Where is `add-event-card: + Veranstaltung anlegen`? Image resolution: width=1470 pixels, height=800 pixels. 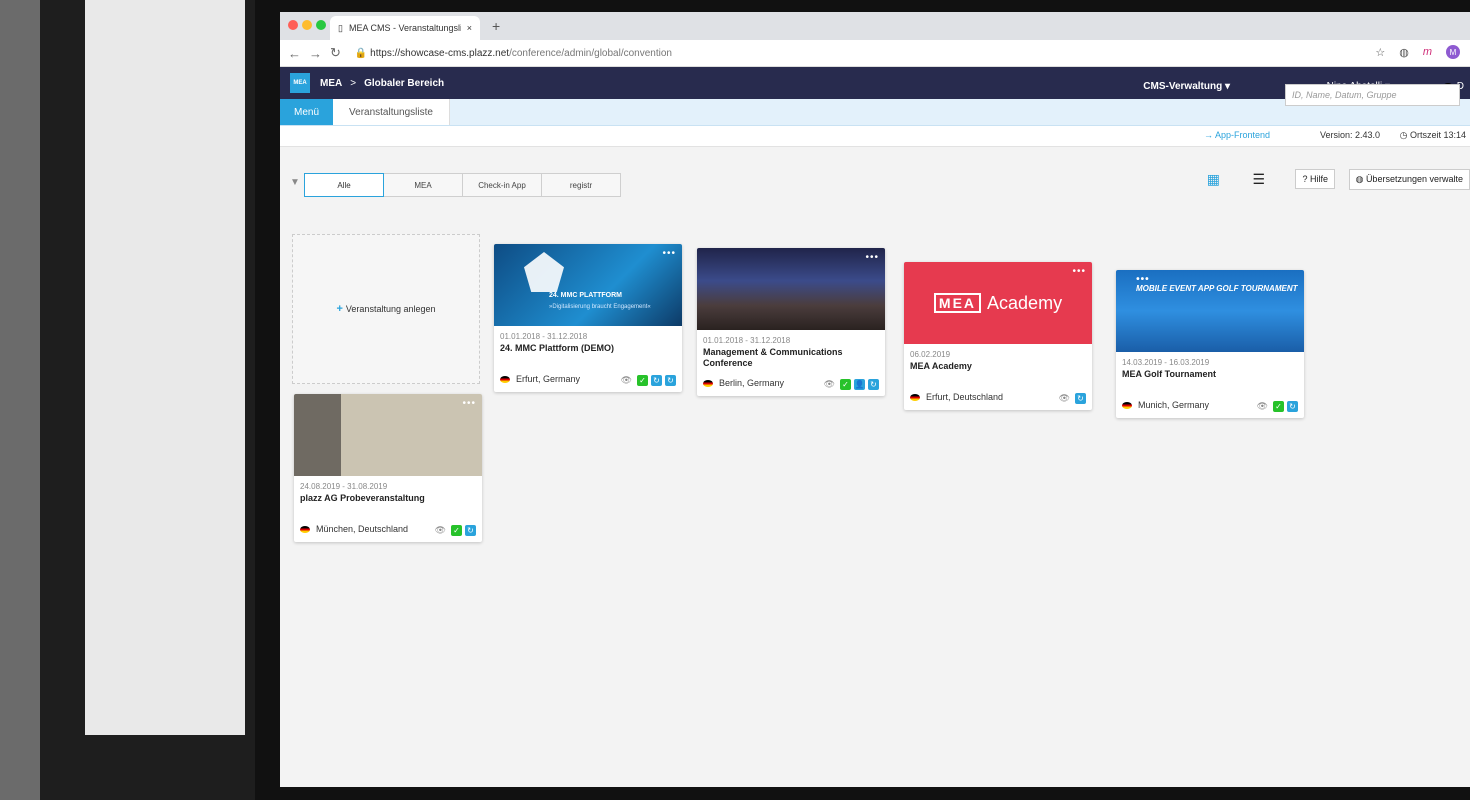
add-event-card: + Veranstaltung anlegen is located at coordinates (386, 309).